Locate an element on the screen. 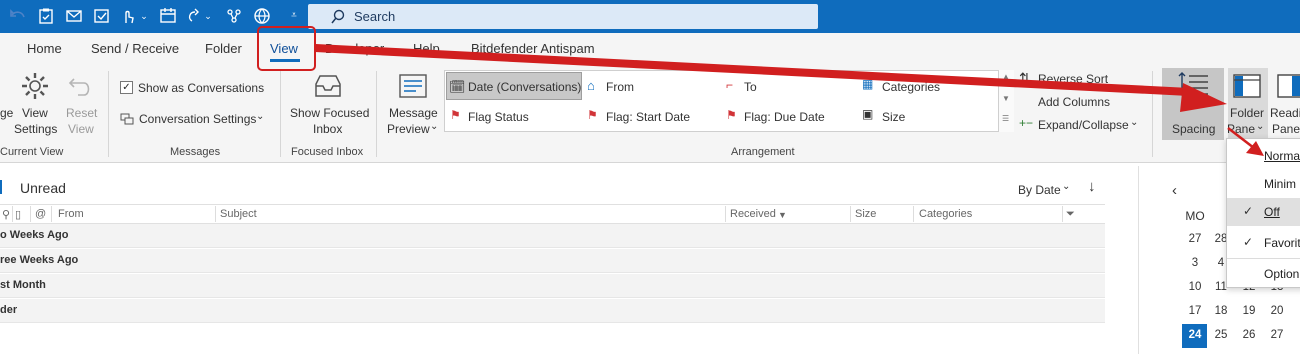 The height and width of the screenshot is (354, 1300). group-row: st Month is located at coordinates (552, 286).